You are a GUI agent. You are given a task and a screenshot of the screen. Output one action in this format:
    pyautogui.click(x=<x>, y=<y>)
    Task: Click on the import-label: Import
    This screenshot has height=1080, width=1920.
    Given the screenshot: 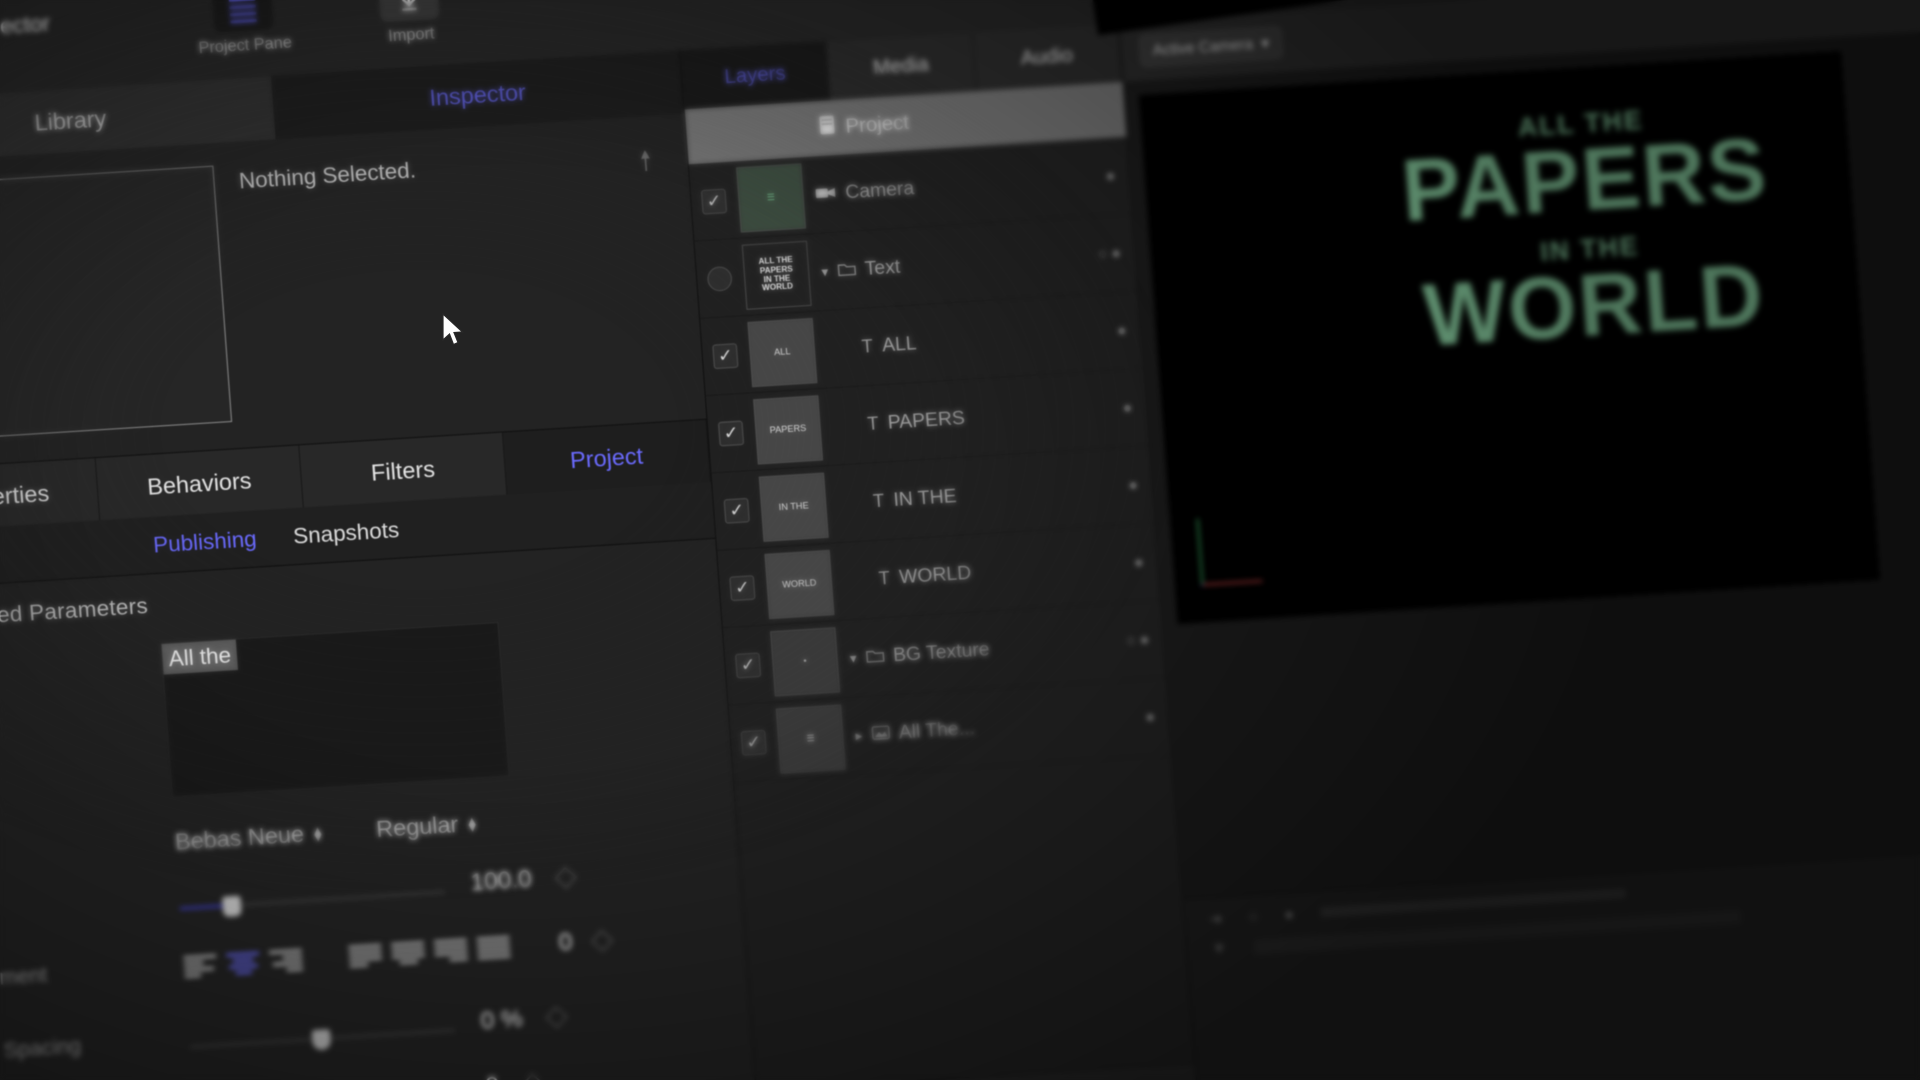 What is the action you would take?
    pyautogui.click(x=411, y=35)
    